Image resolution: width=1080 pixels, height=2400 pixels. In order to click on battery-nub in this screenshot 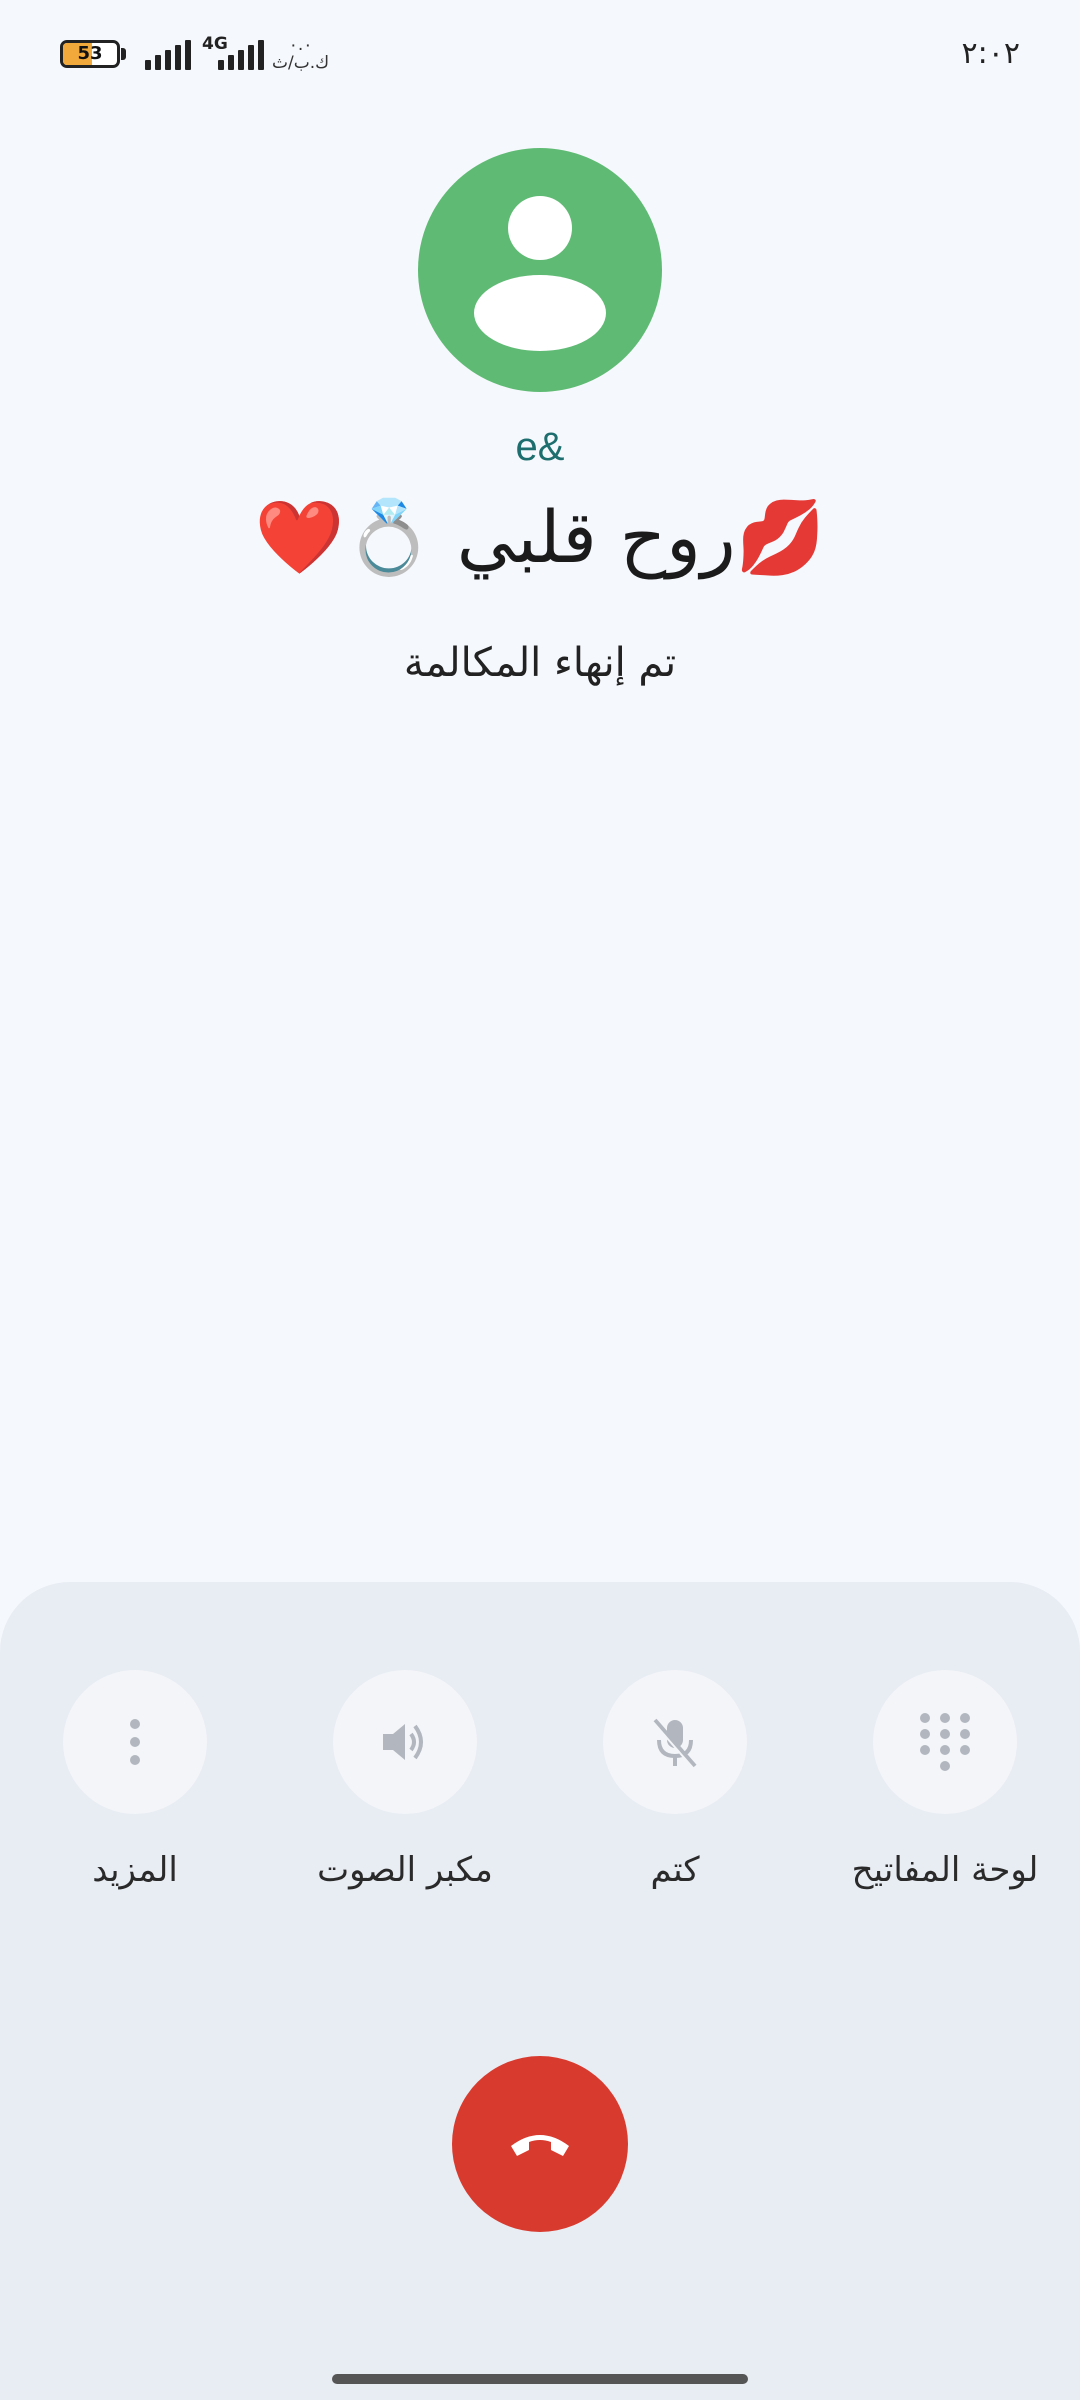, I will do `click(123, 54)`.